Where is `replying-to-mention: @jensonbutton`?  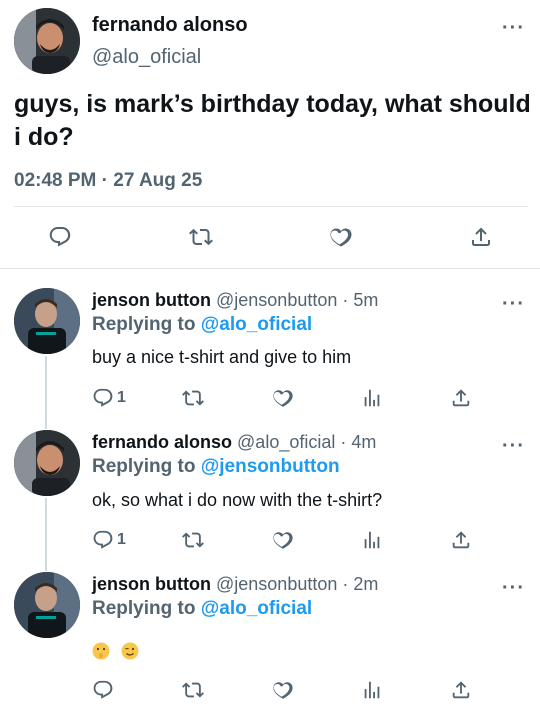 replying-to-mention: @jensonbutton is located at coordinates (270, 466).